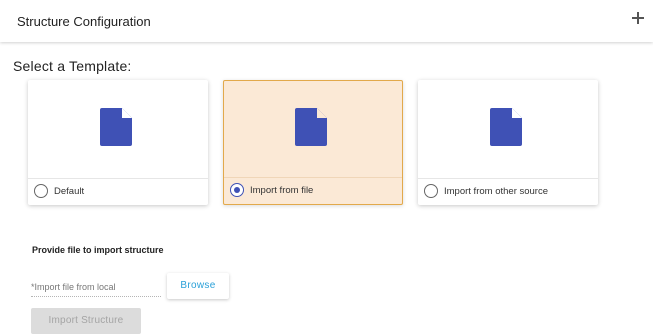 Image resolution: width=653 pixels, height=335 pixels. What do you see at coordinates (98, 250) in the screenshot?
I see `import-section-title: Provide file to import structure` at bounding box center [98, 250].